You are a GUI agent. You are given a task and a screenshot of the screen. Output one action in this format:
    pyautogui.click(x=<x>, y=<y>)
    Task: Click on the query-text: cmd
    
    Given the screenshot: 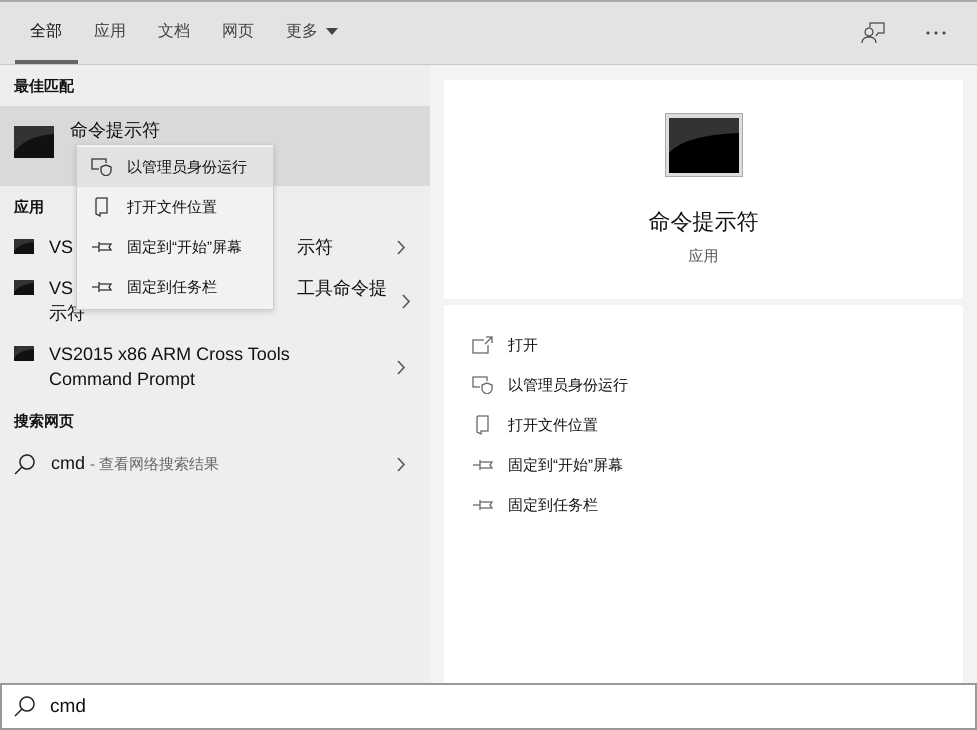 What is the action you would take?
    pyautogui.click(x=68, y=463)
    